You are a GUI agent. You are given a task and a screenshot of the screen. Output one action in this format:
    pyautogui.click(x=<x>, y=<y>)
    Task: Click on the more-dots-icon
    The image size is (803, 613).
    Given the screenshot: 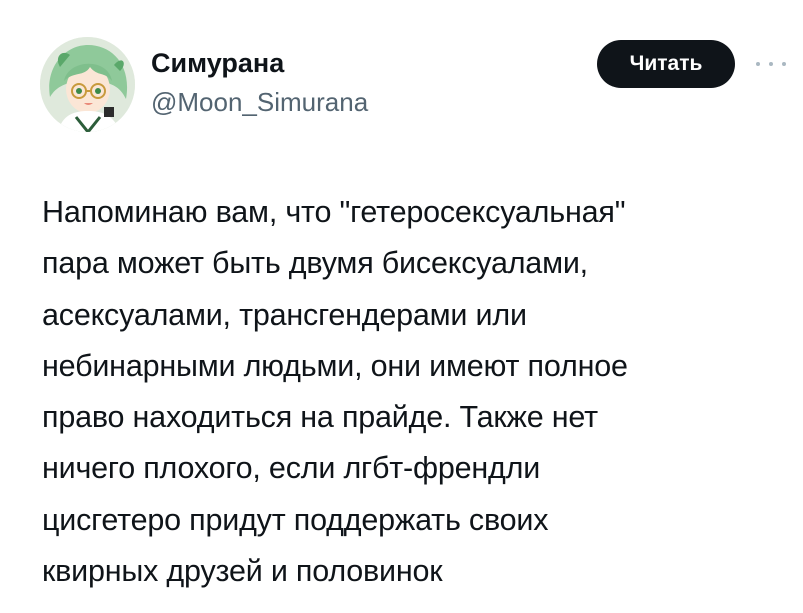 What is the action you would take?
    pyautogui.click(x=771, y=64)
    